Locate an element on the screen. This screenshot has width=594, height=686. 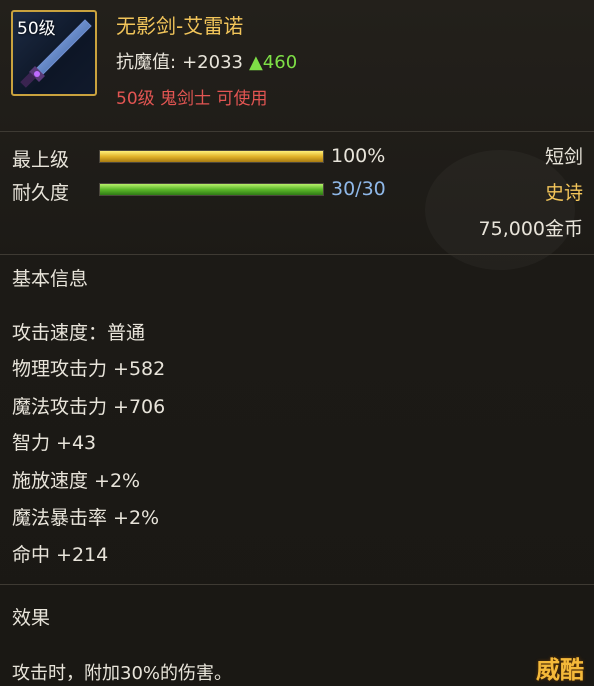
durability-value: 30/30 is located at coordinates (358, 189).